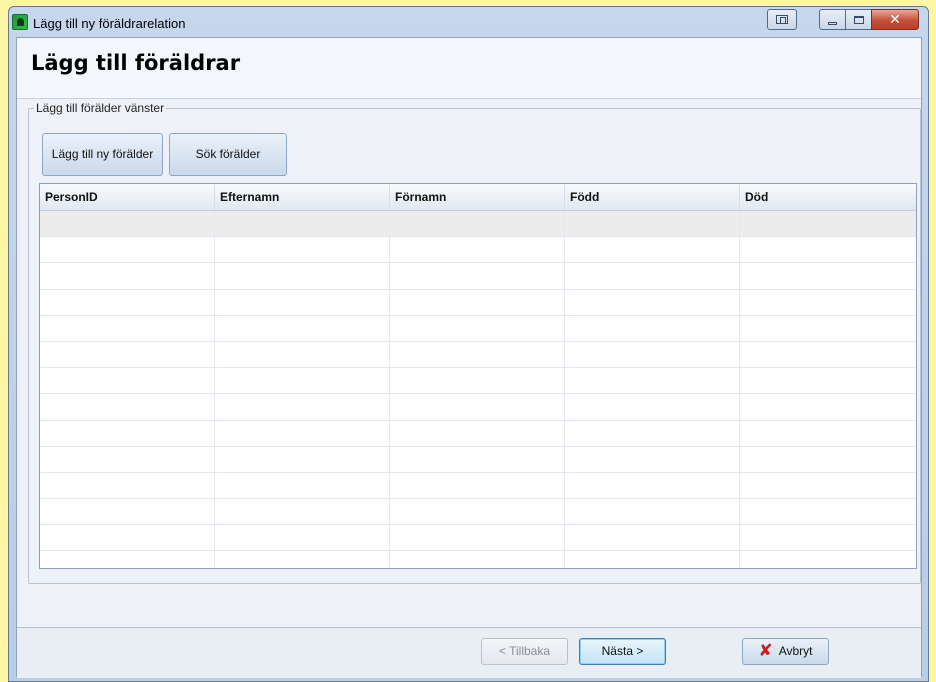 The height and width of the screenshot is (682, 936). Describe the element at coordinates (477, 197) in the screenshot. I see `column-header: Förnamn` at that location.